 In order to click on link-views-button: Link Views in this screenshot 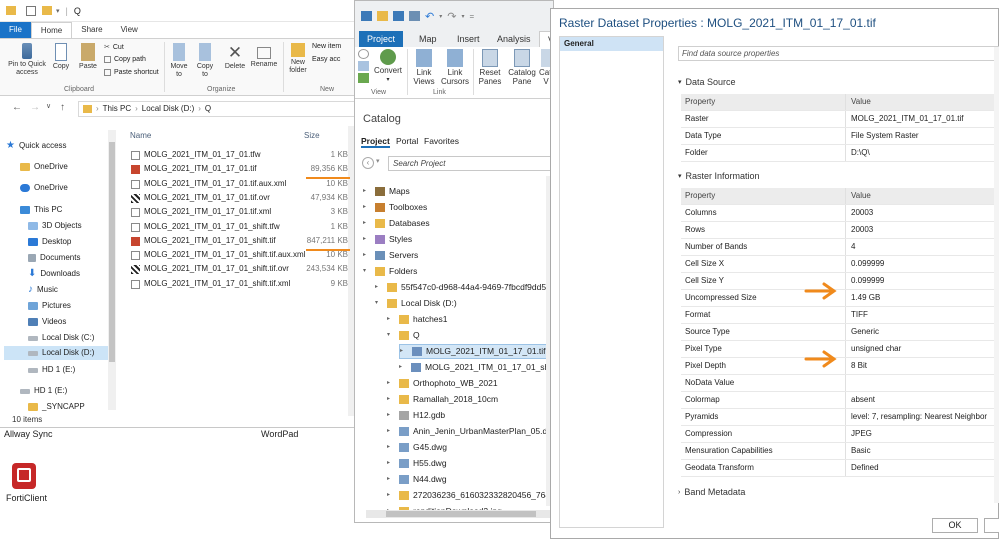, I will do `click(424, 68)`.